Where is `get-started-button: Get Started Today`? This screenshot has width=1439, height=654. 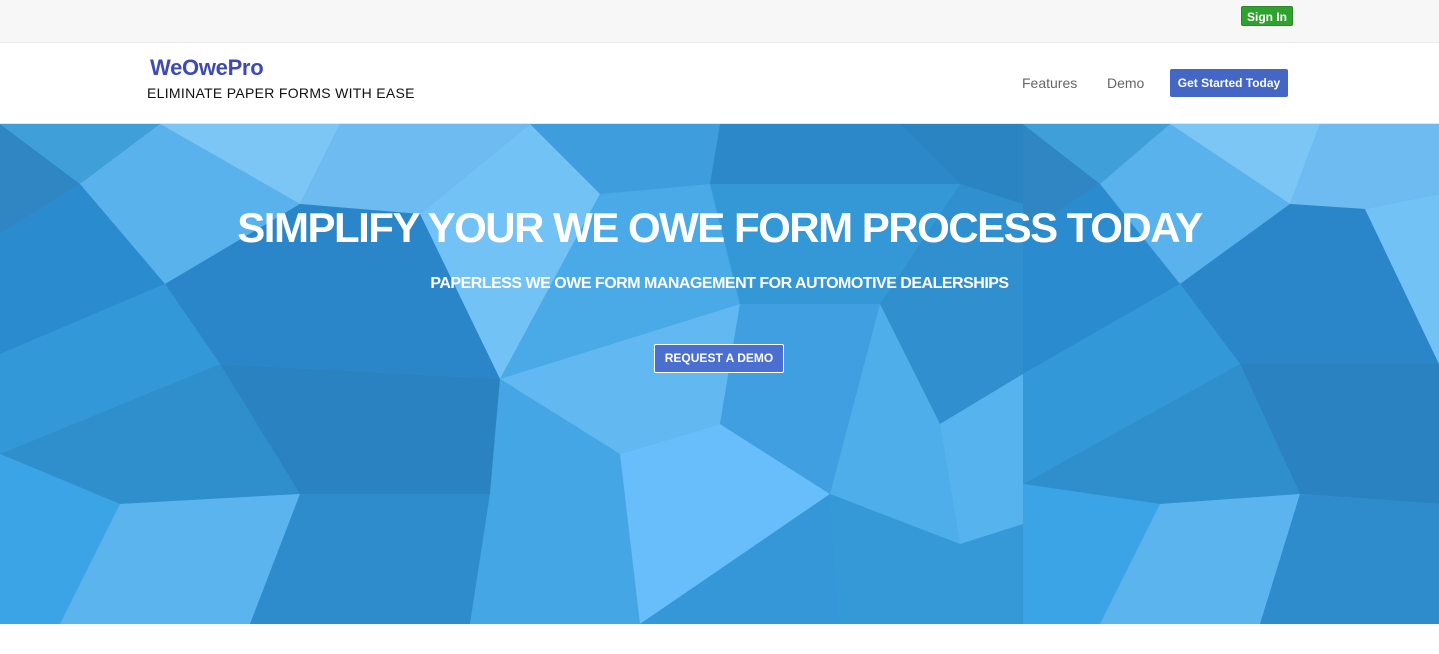 get-started-button: Get Started Today is located at coordinates (1229, 83).